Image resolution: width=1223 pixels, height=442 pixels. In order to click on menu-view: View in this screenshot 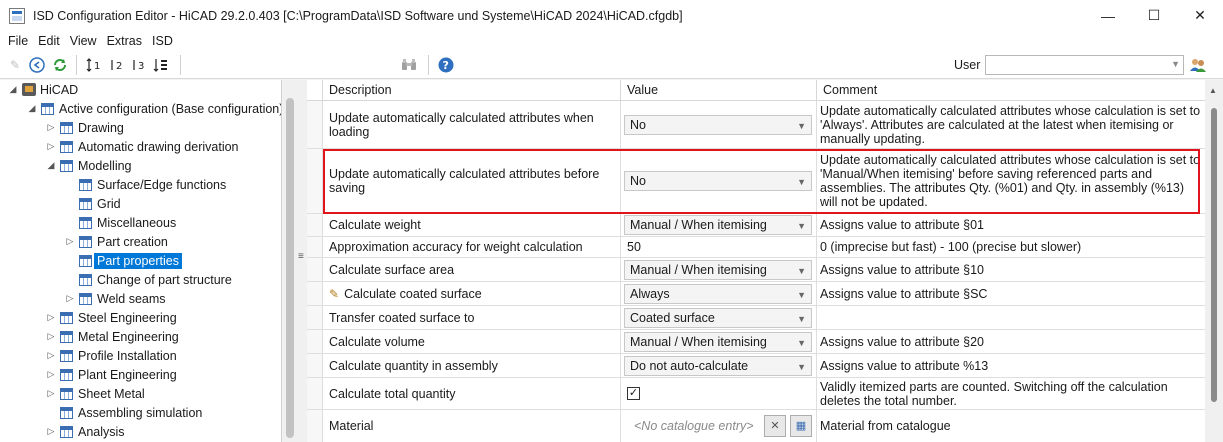, I will do `click(83, 41)`.